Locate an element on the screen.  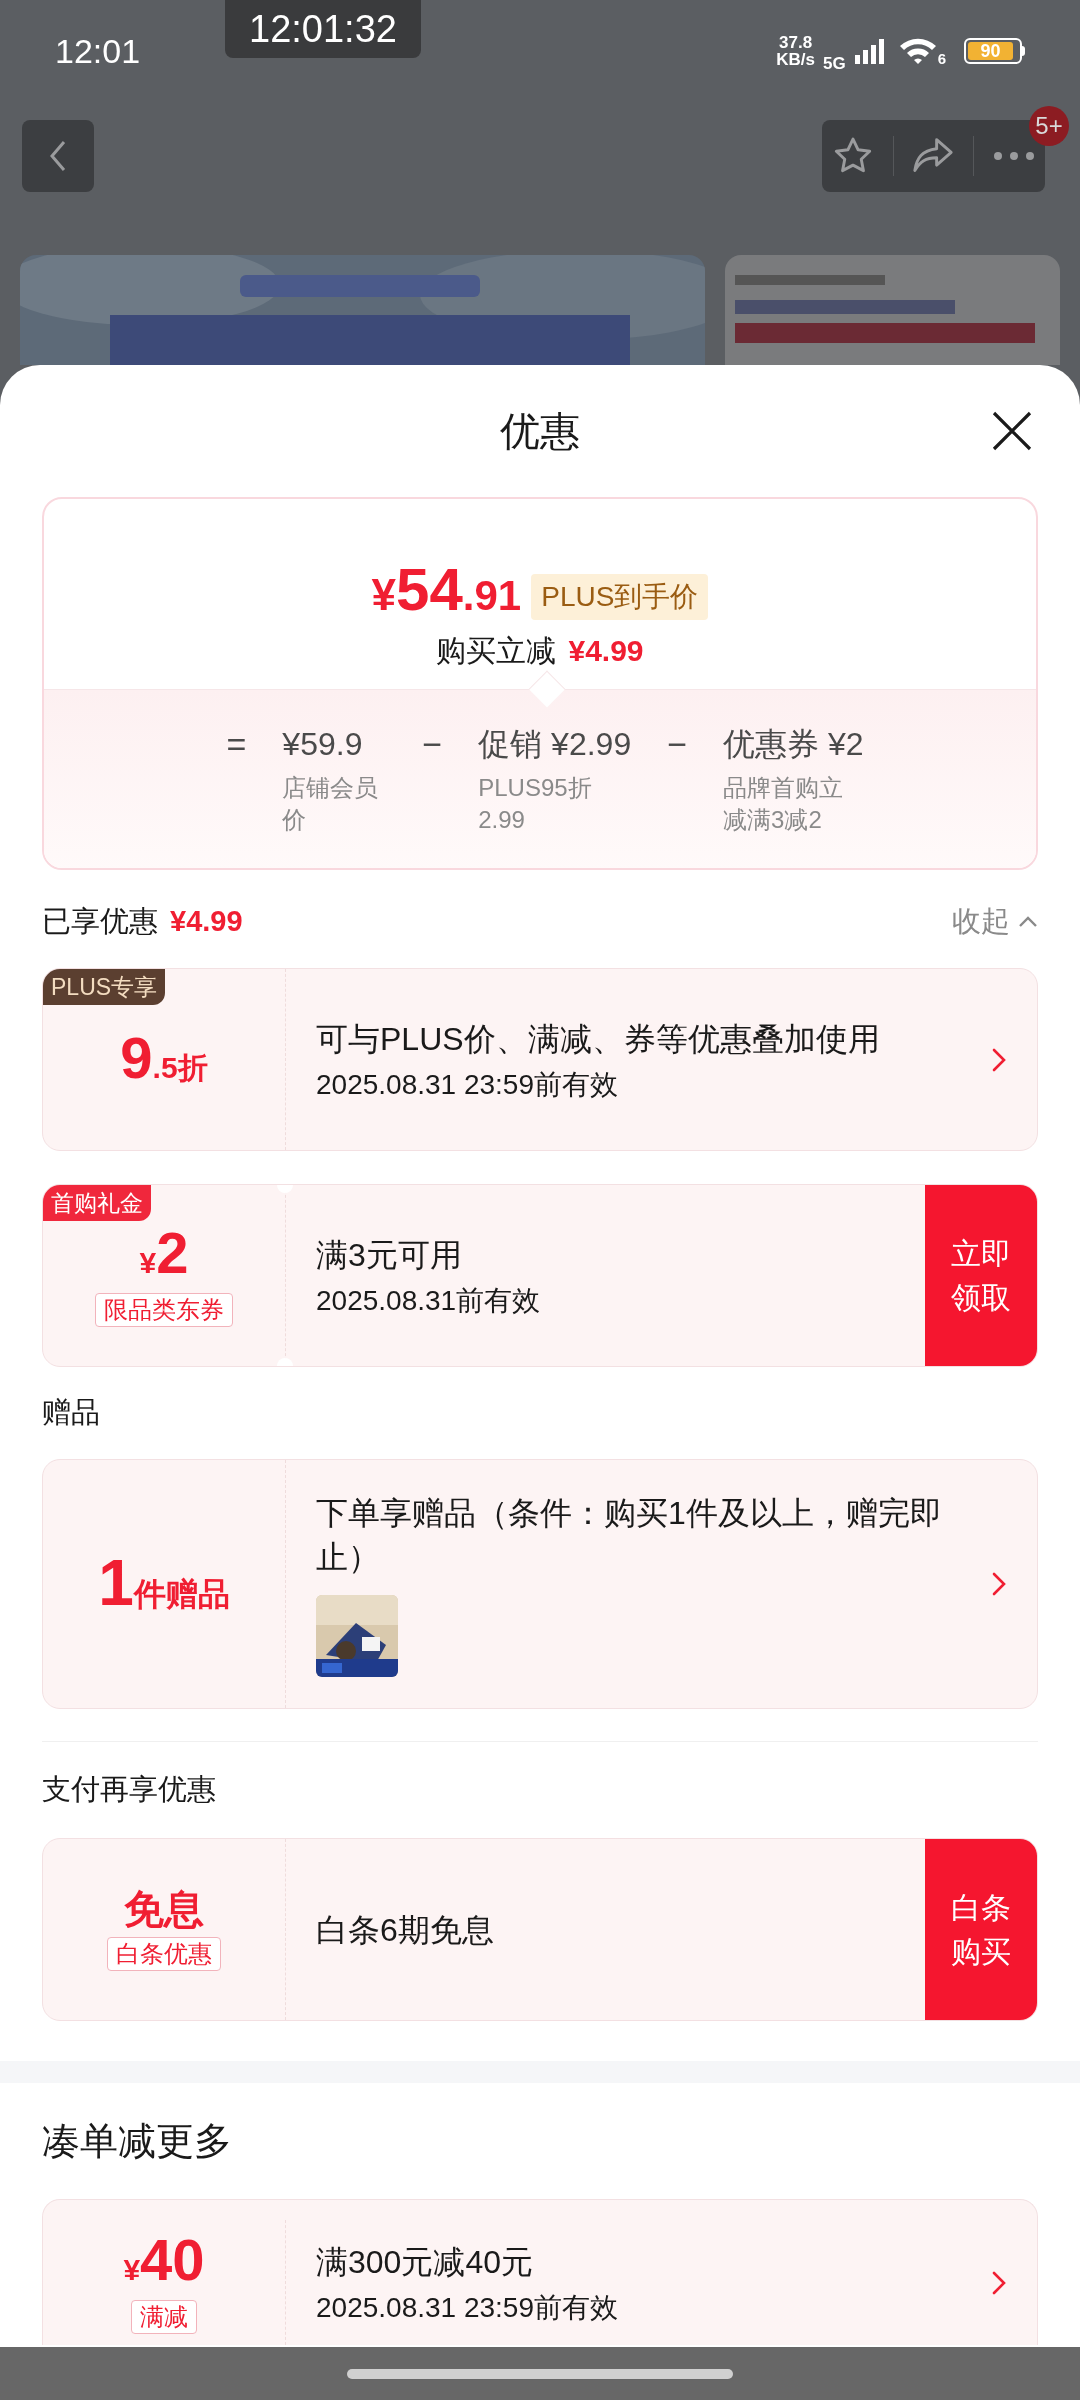
network-type: 5G is located at coordinates (834, 64).